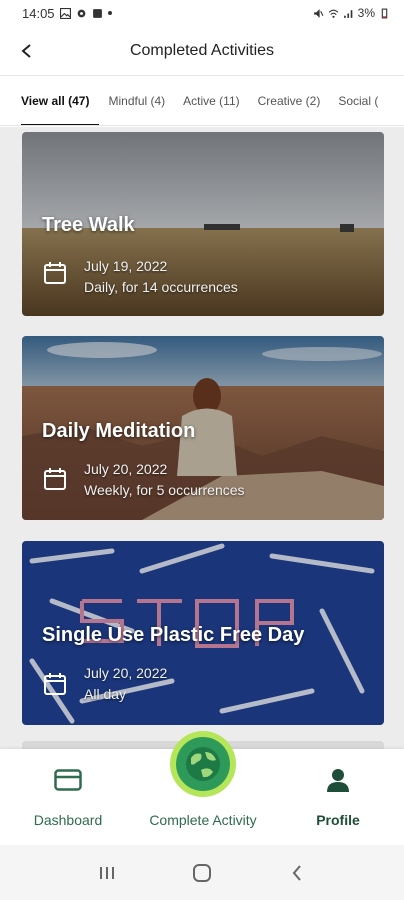  What do you see at coordinates (164, 490) in the screenshot?
I see `activity-frequency: Weekly, for 5 occurrences` at bounding box center [164, 490].